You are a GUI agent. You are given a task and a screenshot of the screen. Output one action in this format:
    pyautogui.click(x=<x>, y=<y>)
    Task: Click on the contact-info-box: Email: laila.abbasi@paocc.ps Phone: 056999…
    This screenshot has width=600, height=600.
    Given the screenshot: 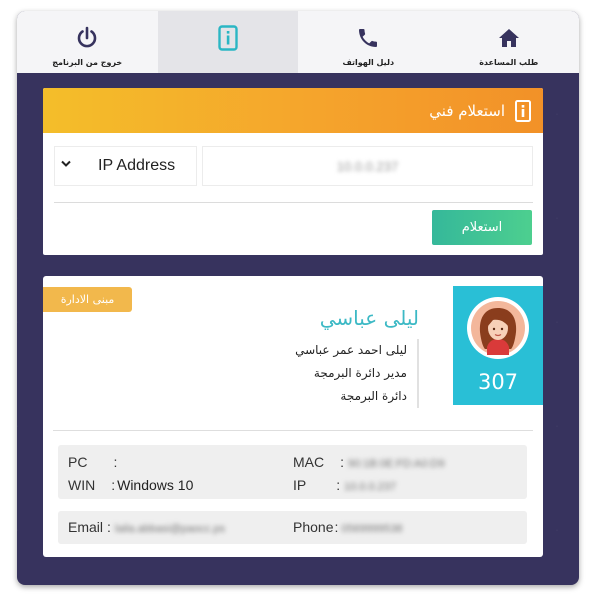 What is the action you would take?
    pyautogui.click(x=292, y=527)
    